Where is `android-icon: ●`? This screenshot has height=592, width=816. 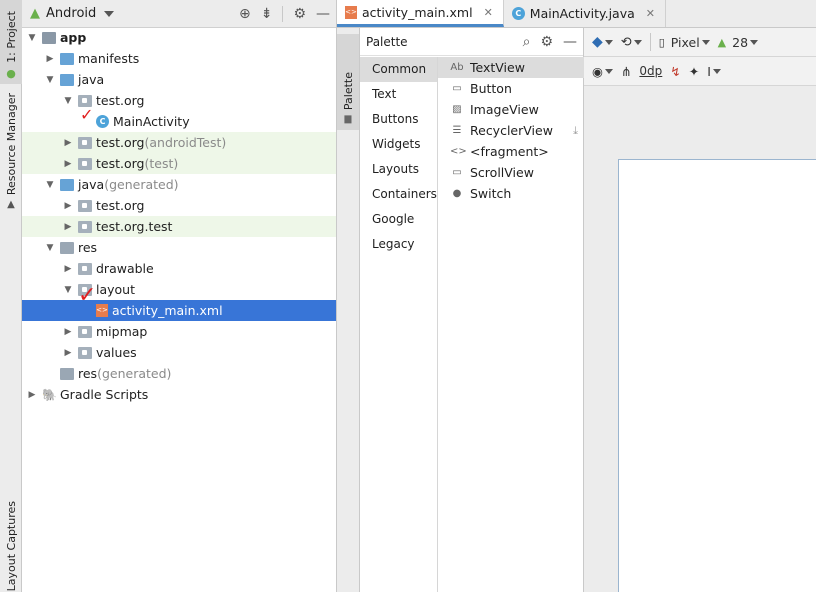
android-icon: ● is located at coordinates (11, 73).